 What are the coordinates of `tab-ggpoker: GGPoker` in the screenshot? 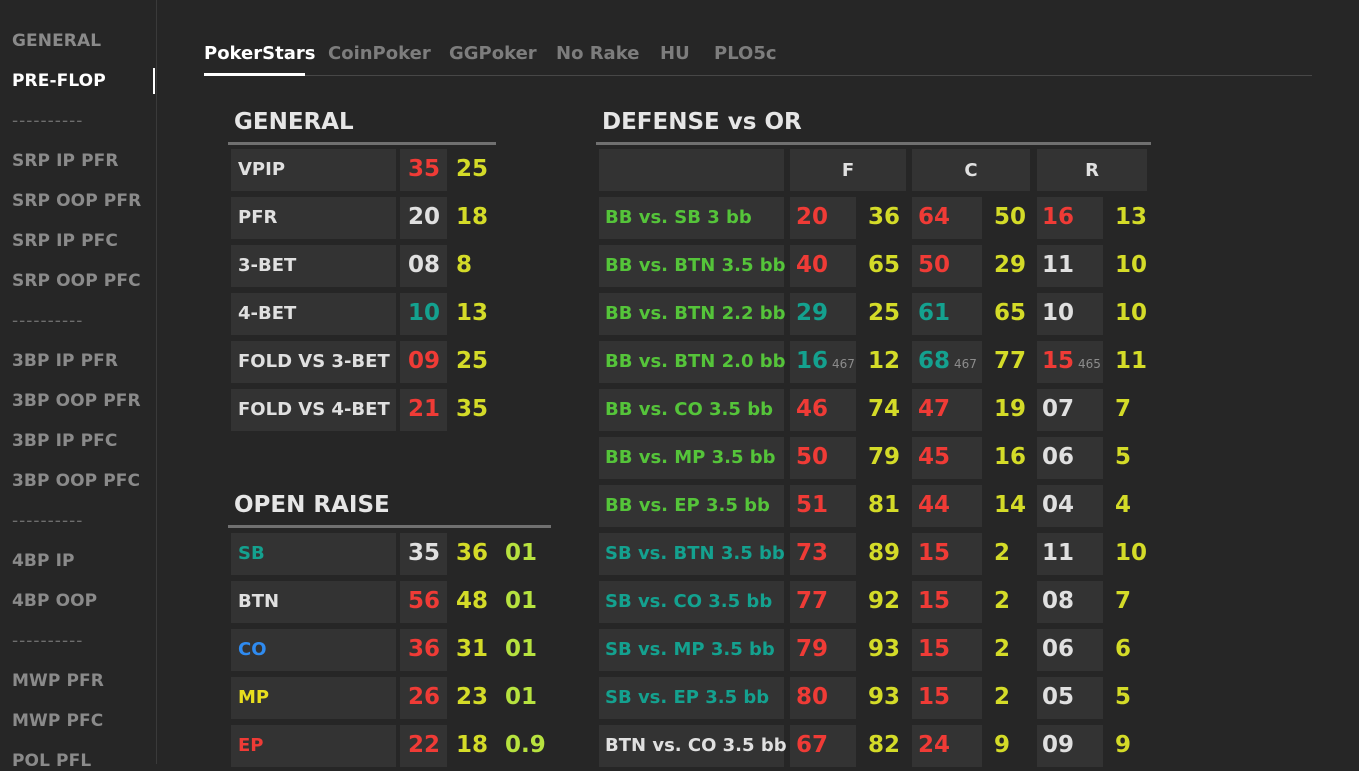 It's located at (493, 53).